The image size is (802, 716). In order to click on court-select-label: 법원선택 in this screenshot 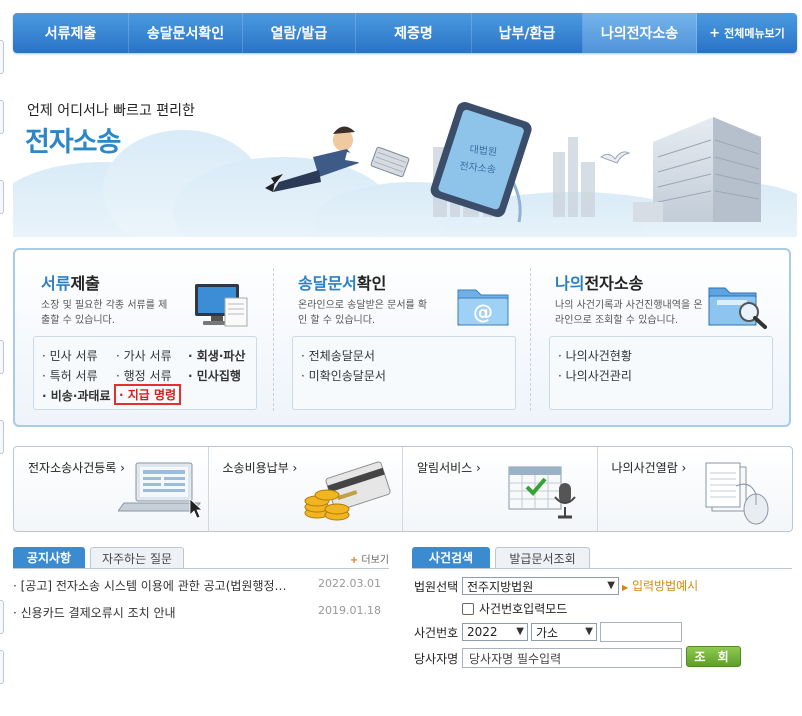, I will do `click(436, 587)`.